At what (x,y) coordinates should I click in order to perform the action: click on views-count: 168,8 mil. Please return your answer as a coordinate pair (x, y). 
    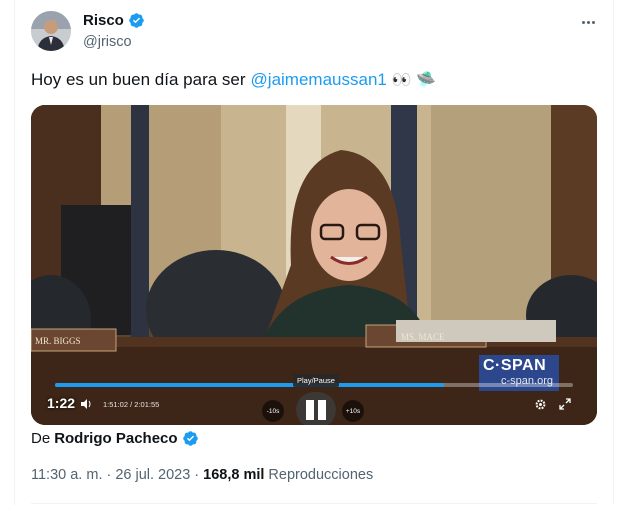
    Looking at the image, I should click on (234, 475).